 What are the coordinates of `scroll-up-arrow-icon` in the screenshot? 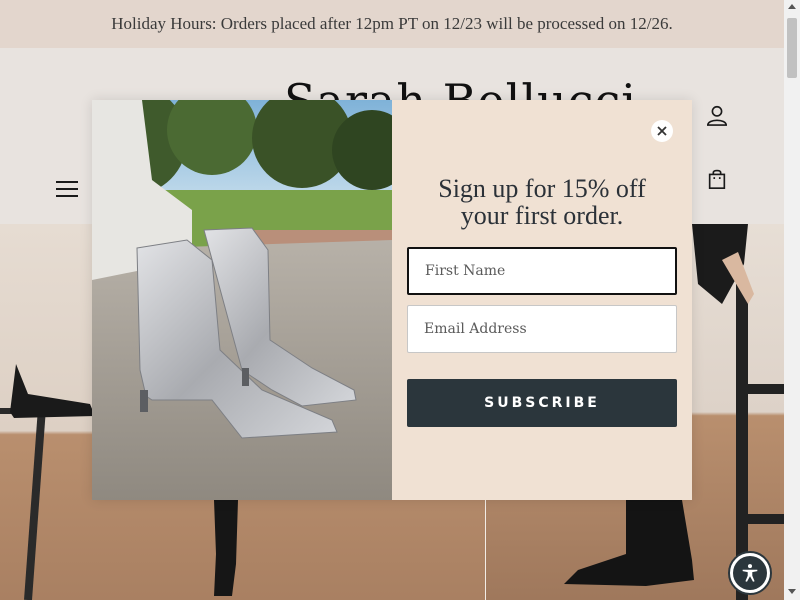 It's located at (792, 6).